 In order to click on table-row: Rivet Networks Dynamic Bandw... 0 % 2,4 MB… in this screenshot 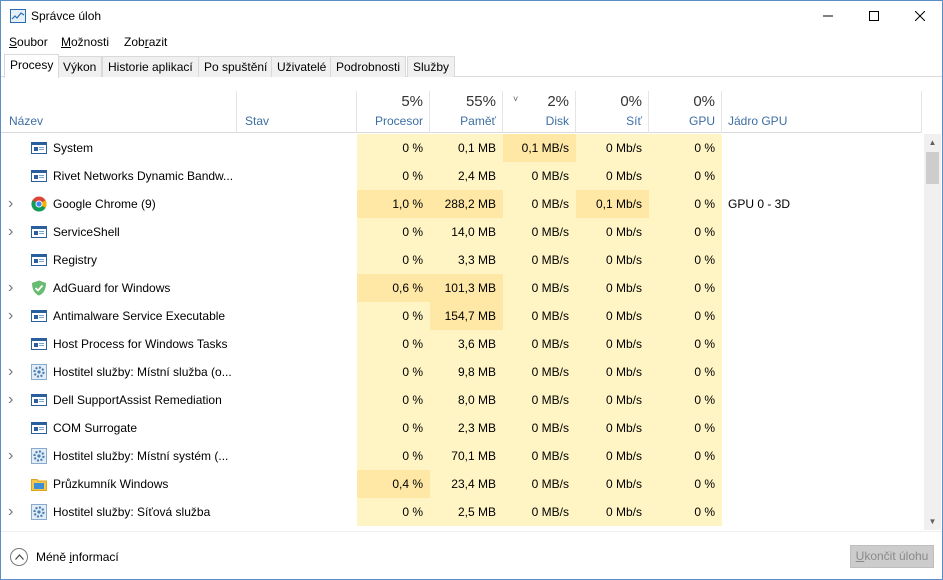, I will do `click(461, 176)`.